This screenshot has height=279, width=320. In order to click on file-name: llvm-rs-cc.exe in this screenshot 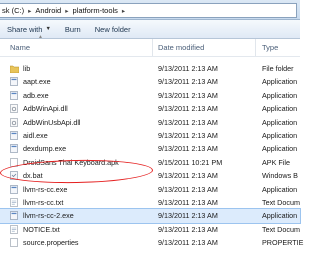, I will do `click(45, 189)`.